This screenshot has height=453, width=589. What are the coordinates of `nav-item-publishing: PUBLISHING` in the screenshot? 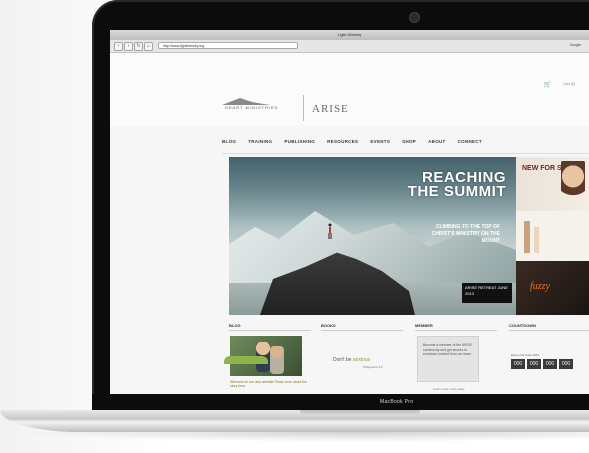 It's located at (299, 145).